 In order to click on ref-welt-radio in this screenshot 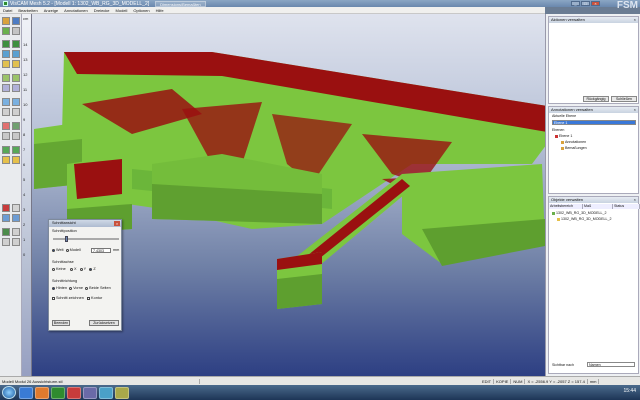, I will do `click(53, 250)`.